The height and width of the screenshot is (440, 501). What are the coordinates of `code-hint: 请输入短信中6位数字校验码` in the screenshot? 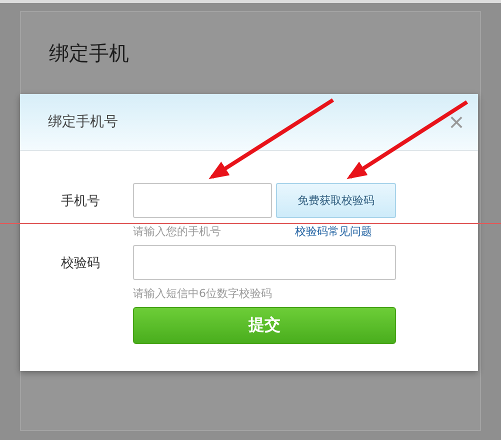 It's located at (202, 293).